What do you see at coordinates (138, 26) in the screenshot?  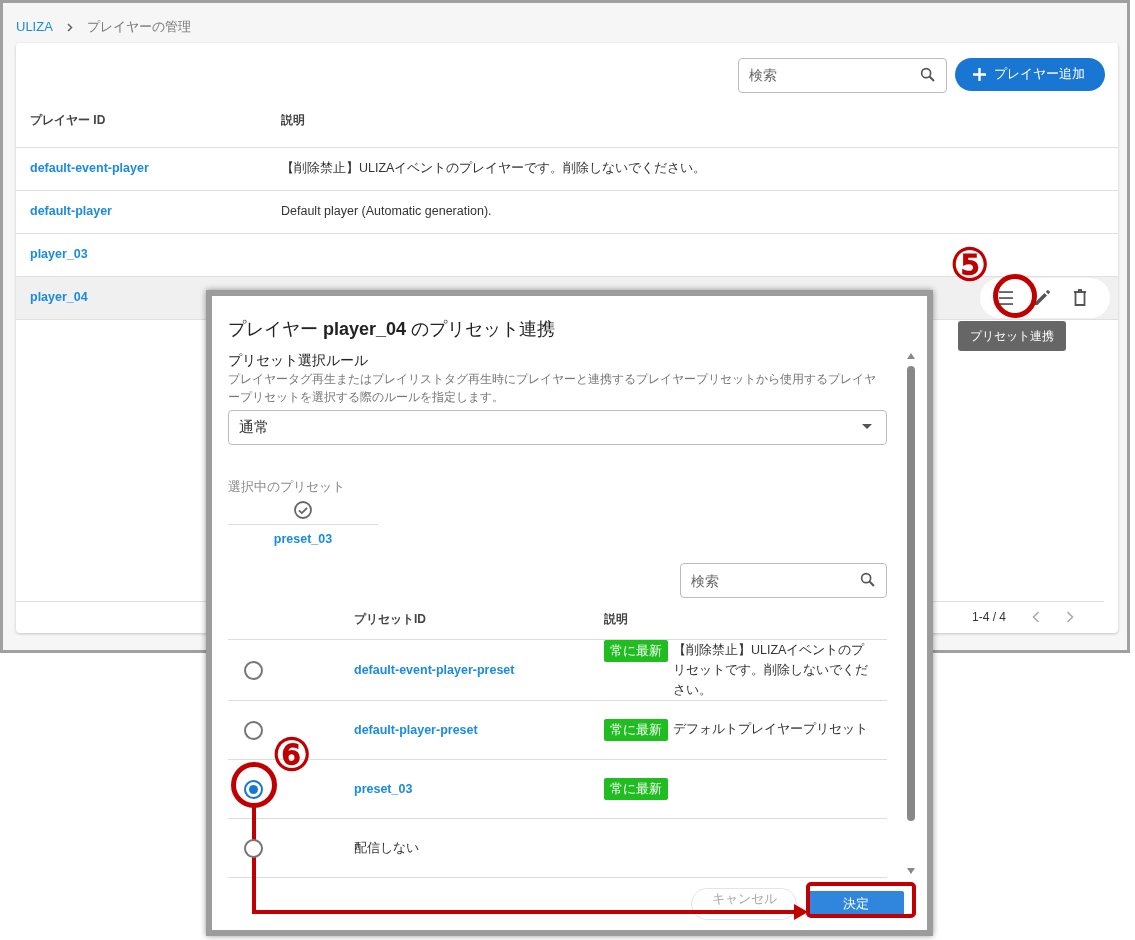 I see `breadcrumb-current: プレイヤーの管理` at bounding box center [138, 26].